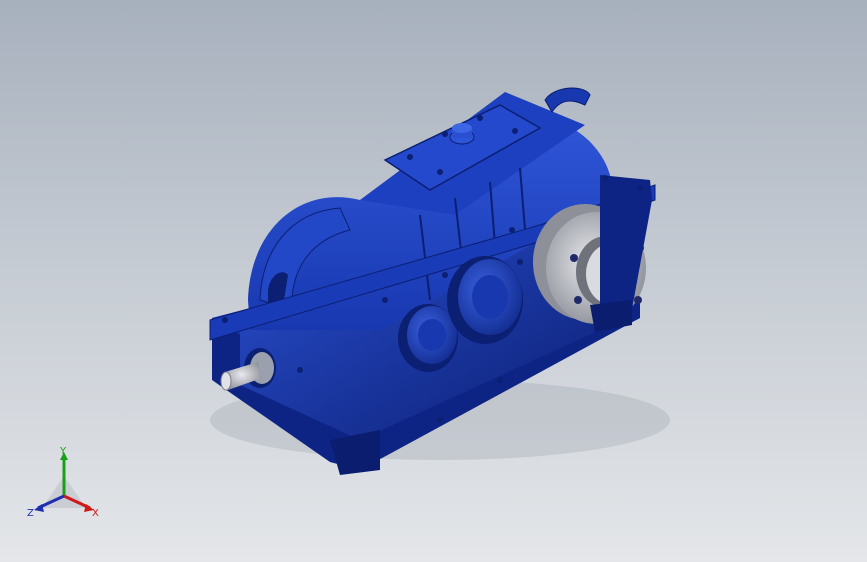 This screenshot has width=867, height=562. Describe the element at coordinates (462, 128) in the screenshot. I see `breather-cap-top` at that location.